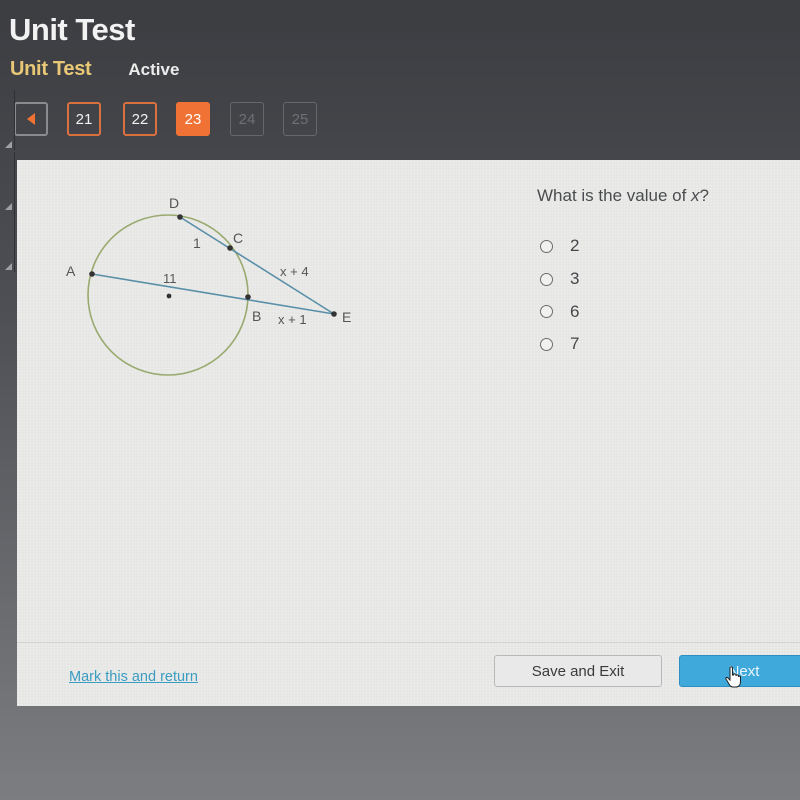 The height and width of the screenshot is (800, 800). Describe the element at coordinates (733, 677) in the screenshot. I see `hand-cursor-icon` at that location.